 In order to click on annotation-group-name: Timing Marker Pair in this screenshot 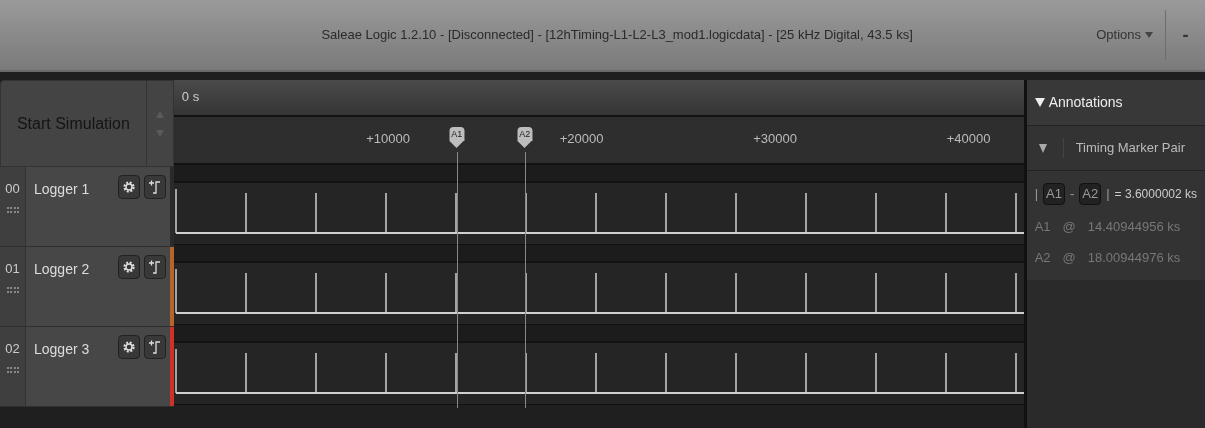, I will do `click(1123, 148)`.